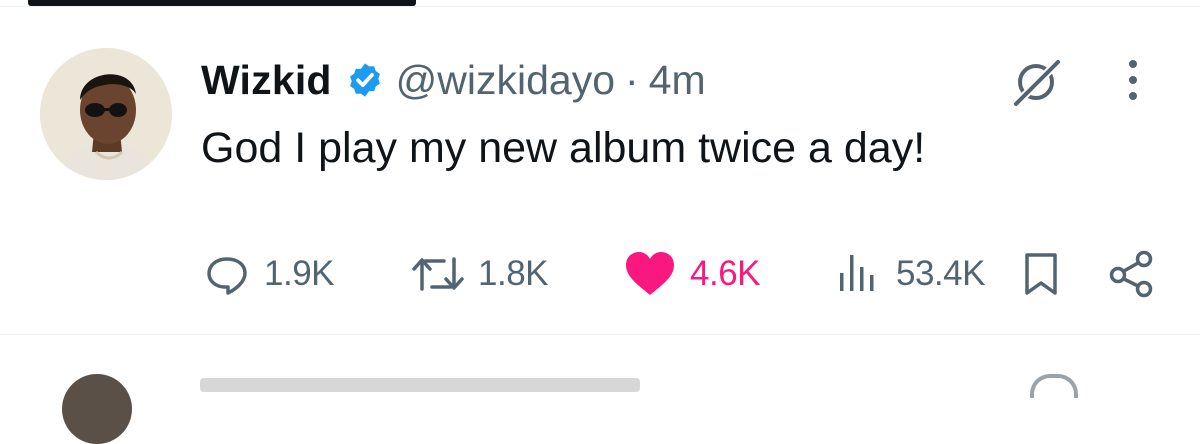 The image size is (1200, 444). What do you see at coordinates (227, 276) in the screenshot?
I see `reply-icon` at bounding box center [227, 276].